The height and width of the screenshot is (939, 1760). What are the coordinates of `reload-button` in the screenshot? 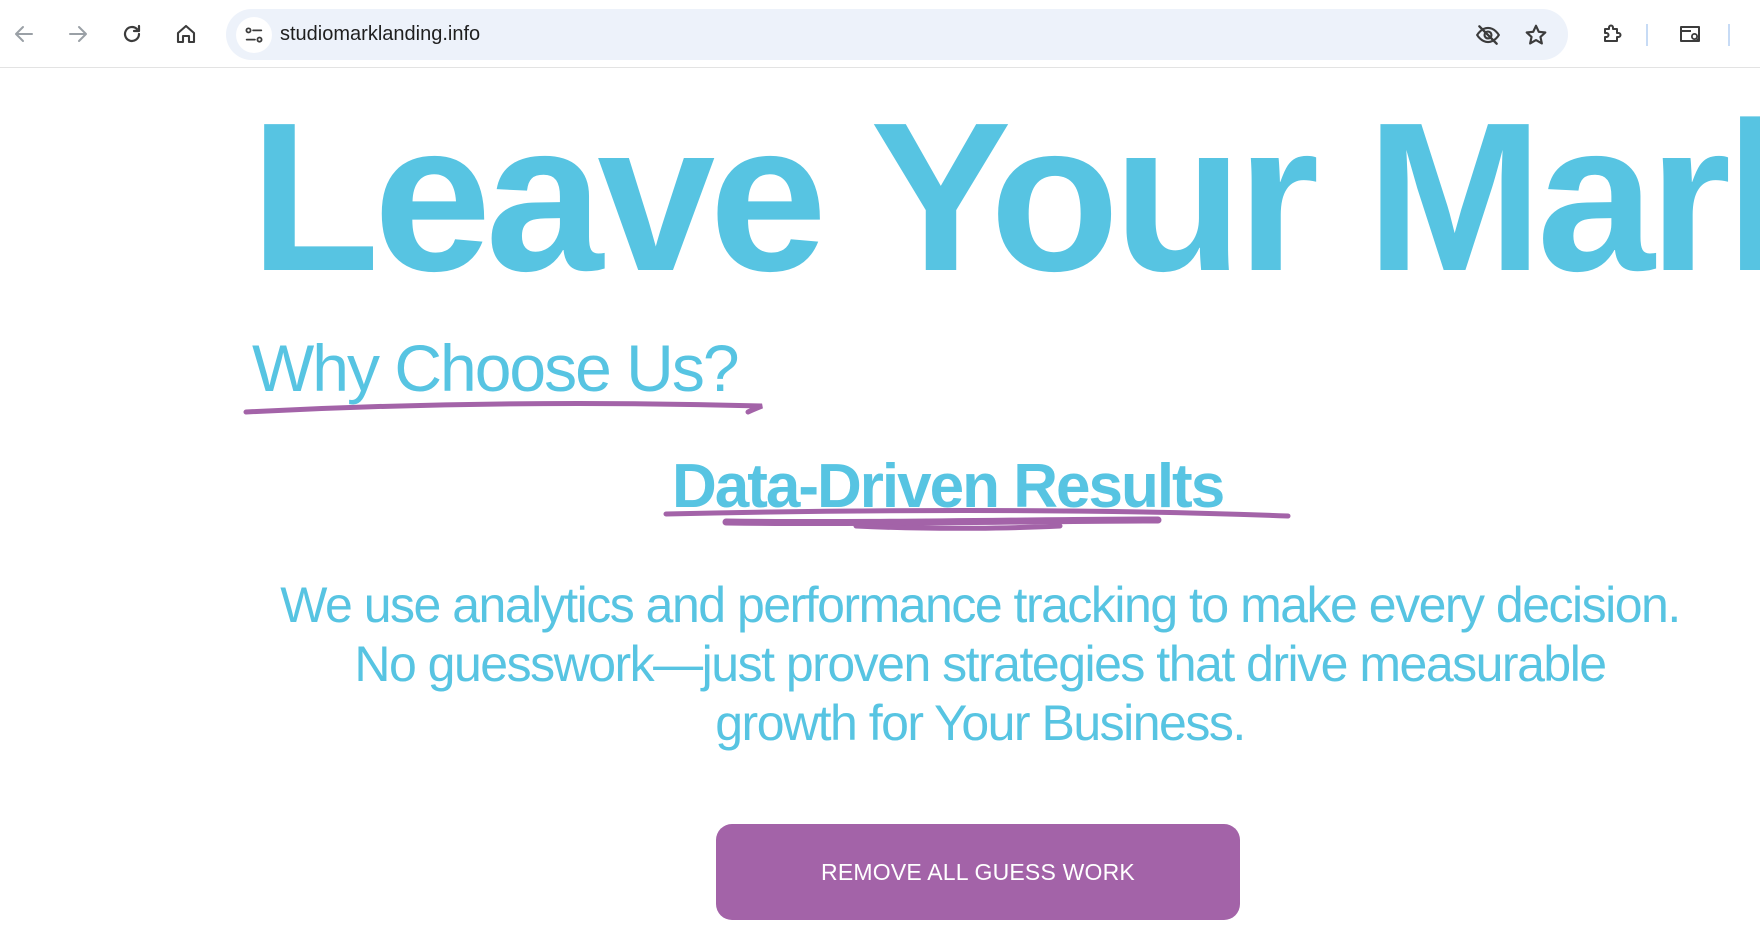 It's located at (132, 34).